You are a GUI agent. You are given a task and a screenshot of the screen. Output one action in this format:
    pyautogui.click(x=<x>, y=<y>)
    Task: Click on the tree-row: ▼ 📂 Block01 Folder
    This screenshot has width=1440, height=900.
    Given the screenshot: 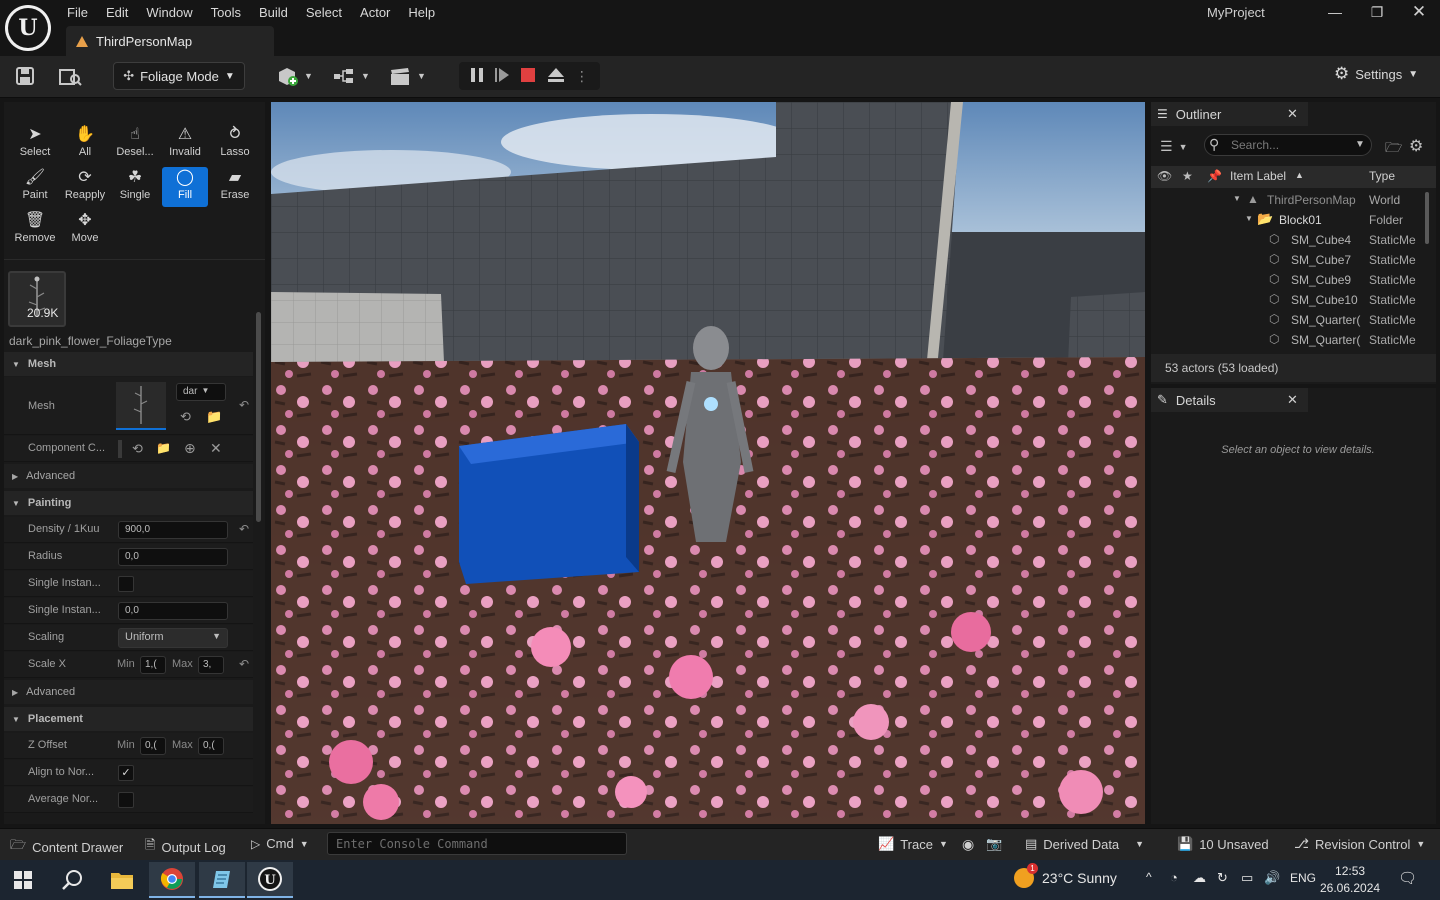 What is the action you would take?
    pyautogui.click(x=1286, y=220)
    